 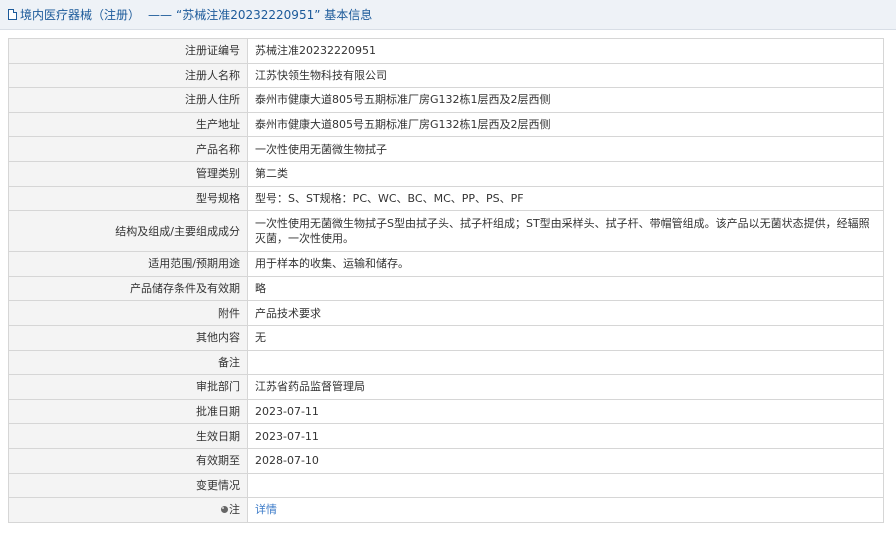 What do you see at coordinates (565, 264) in the screenshot?
I see `row-value: 用于样本的收集、运输和储存。` at bounding box center [565, 264].